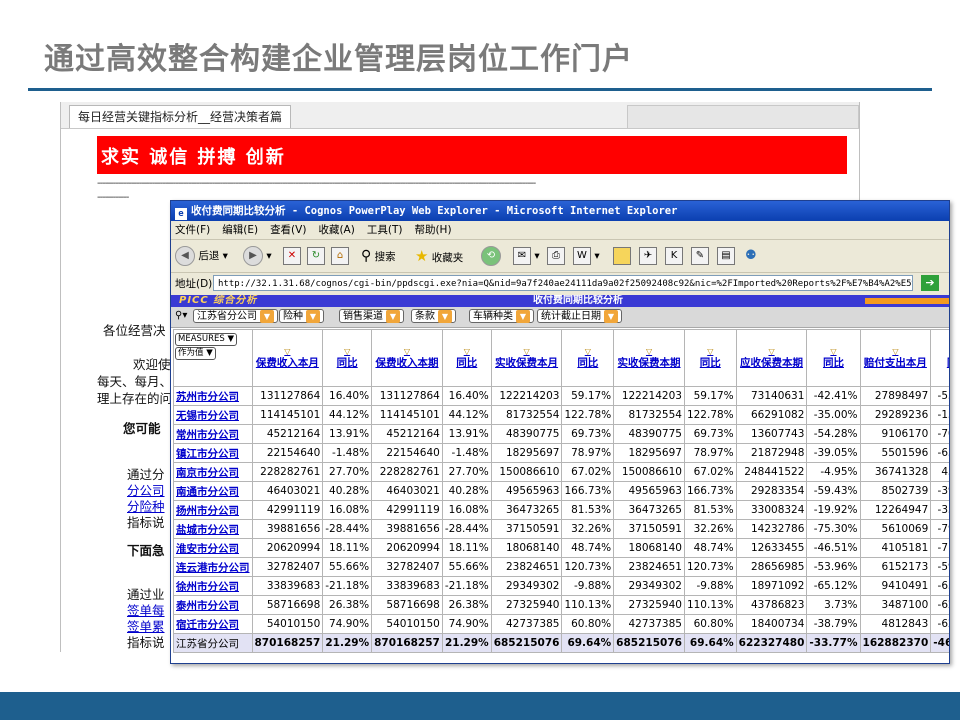  I want to click on table-cell: -33.99%, so click(939, 510).